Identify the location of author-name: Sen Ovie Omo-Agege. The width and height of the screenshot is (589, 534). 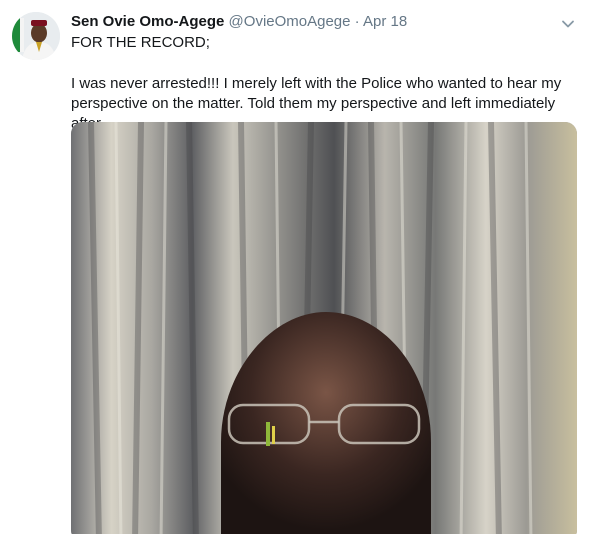
(147, 21).